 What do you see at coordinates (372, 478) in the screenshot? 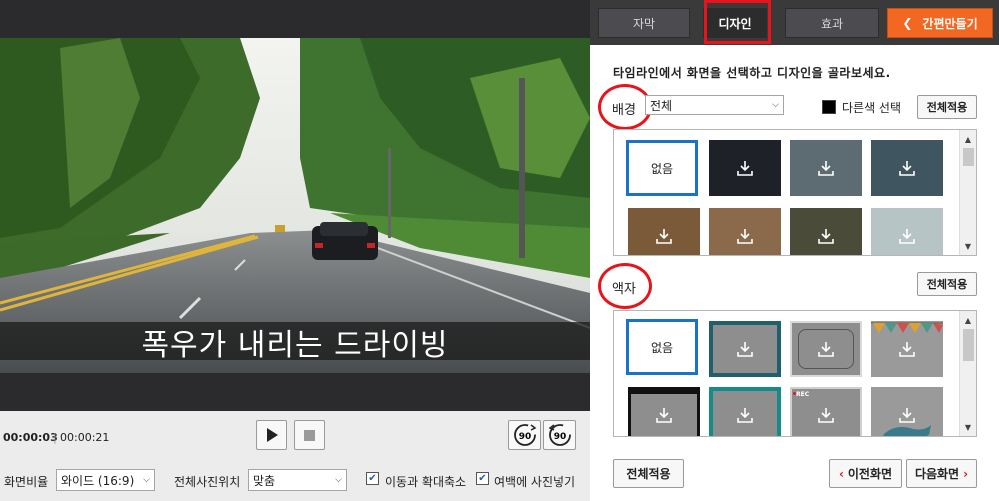
I see `zoom-pan-checkbox: ✔` at bounding box center [372, 478].